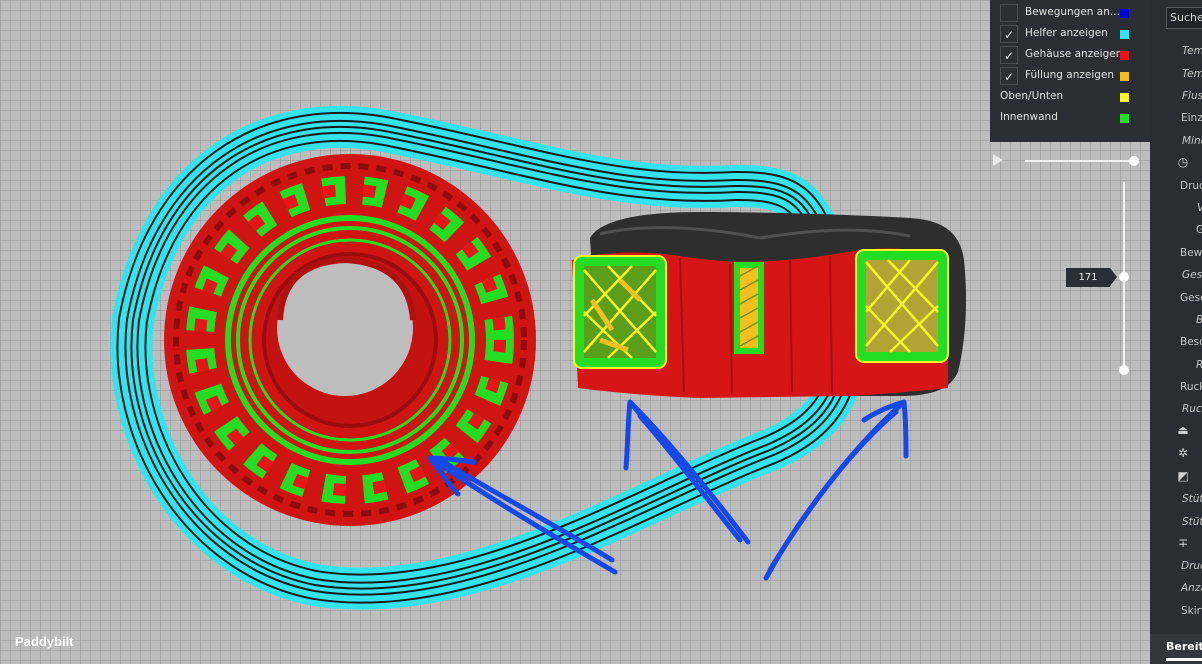 The image size is (1202, 664). What do you see at coordinates (1134, 161) in the screenshot?
I see `progress-slider-handle` at bounding box center [1134, 161].